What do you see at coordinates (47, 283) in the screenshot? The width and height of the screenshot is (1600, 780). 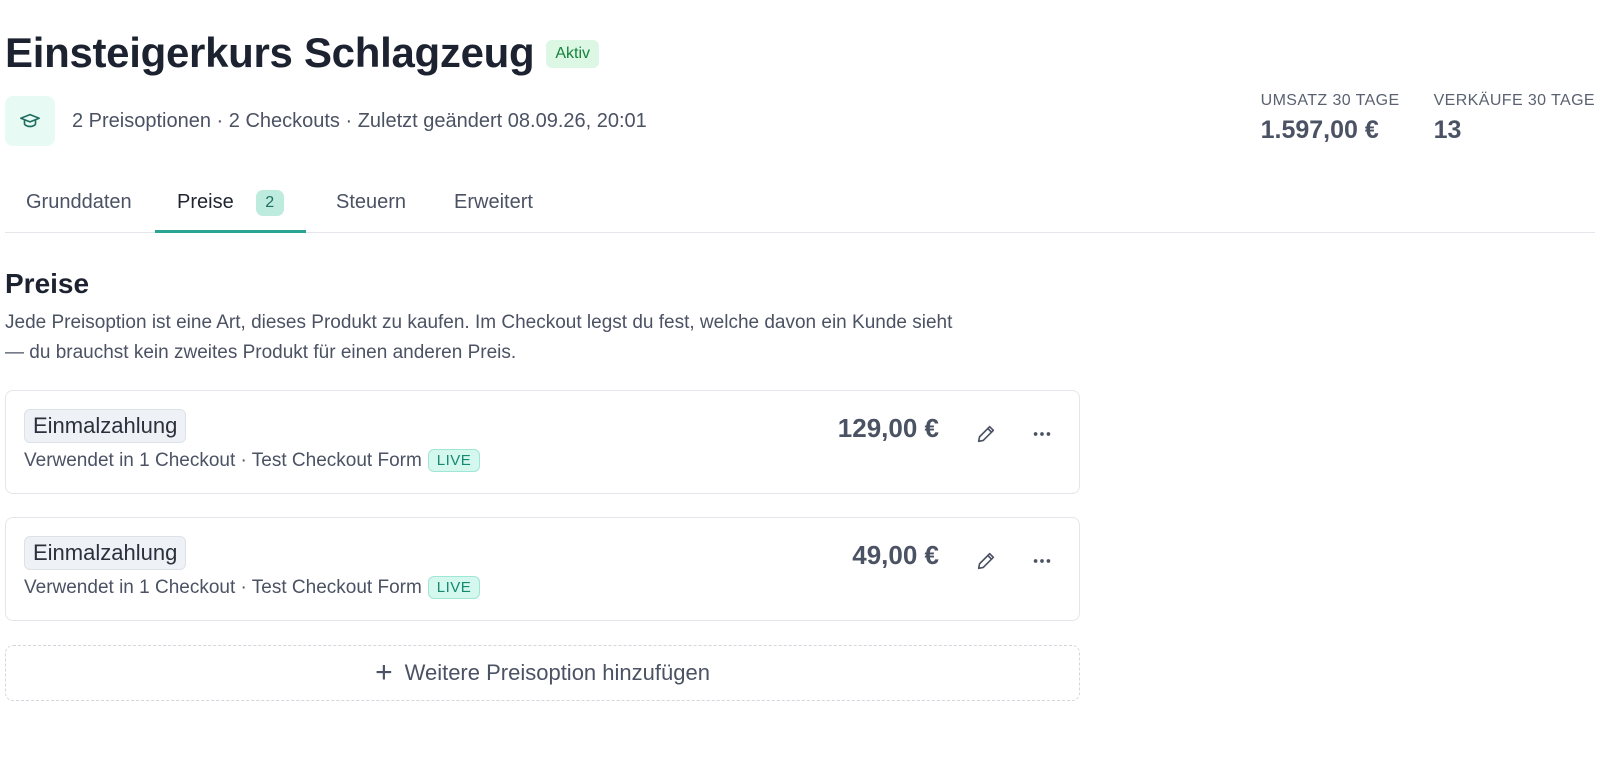 I see `section-title: Preise` at bounding box center [47, 283].